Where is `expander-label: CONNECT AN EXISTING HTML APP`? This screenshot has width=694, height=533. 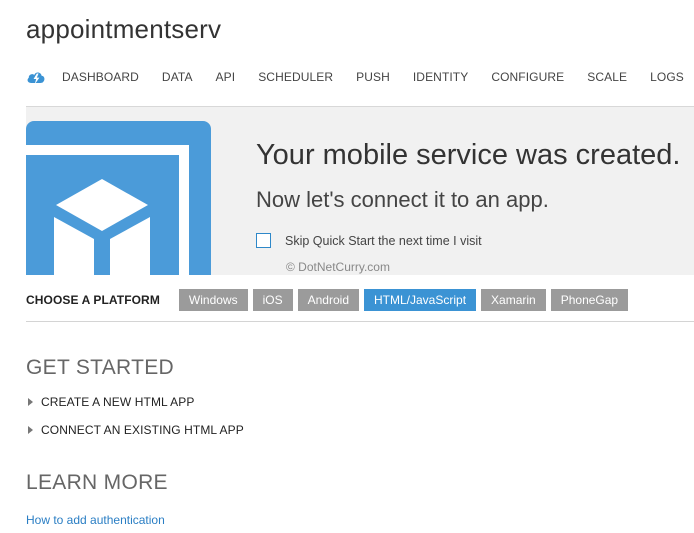
expander-label: CONNECT AN EXISTING HTML APP is located at coordinates (142, 430).